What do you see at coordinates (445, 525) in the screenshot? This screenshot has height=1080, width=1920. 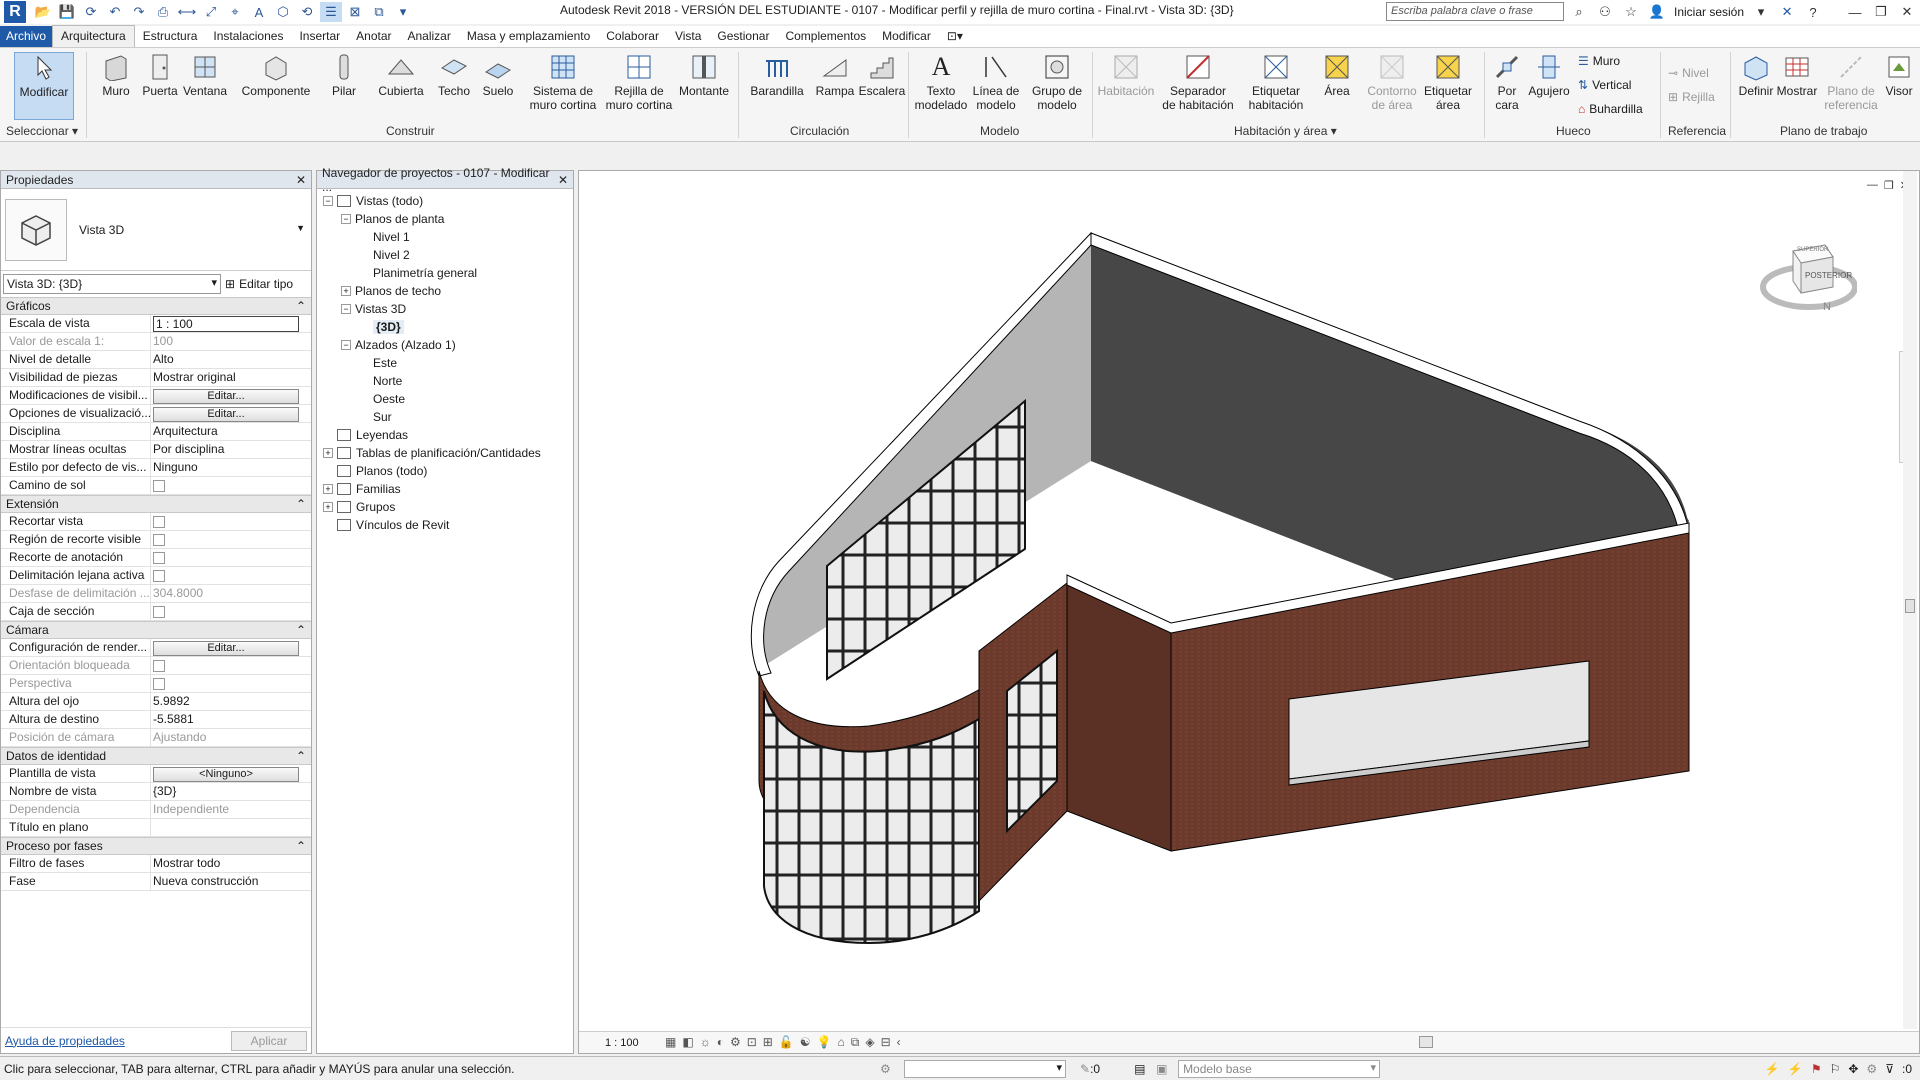 I see `tree-node: Vínculos de Revit` at bounding box center [445, 525].